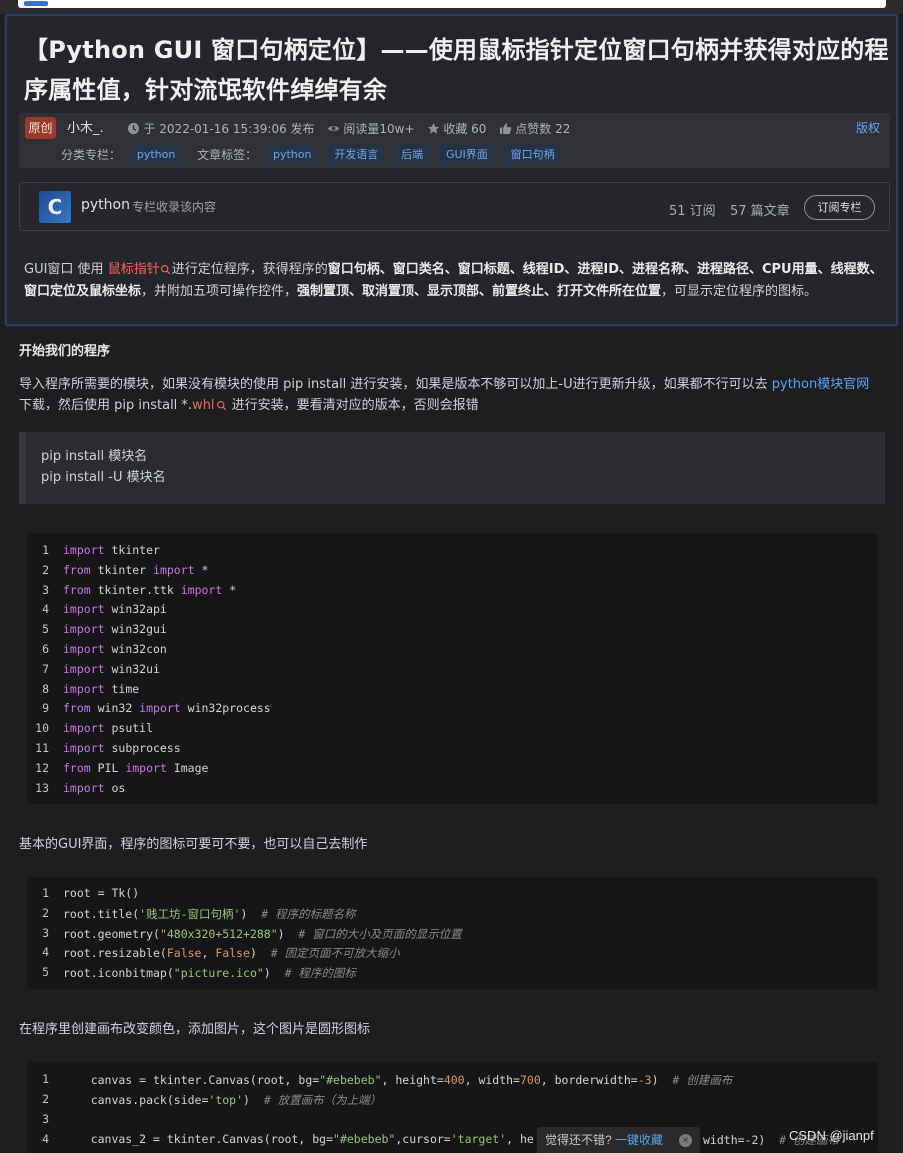 The height and width of the screenshot is (1153, 903). Describe the element at coordinates (42, 748) in the screenshot. I see `line-number: 11` at that location.